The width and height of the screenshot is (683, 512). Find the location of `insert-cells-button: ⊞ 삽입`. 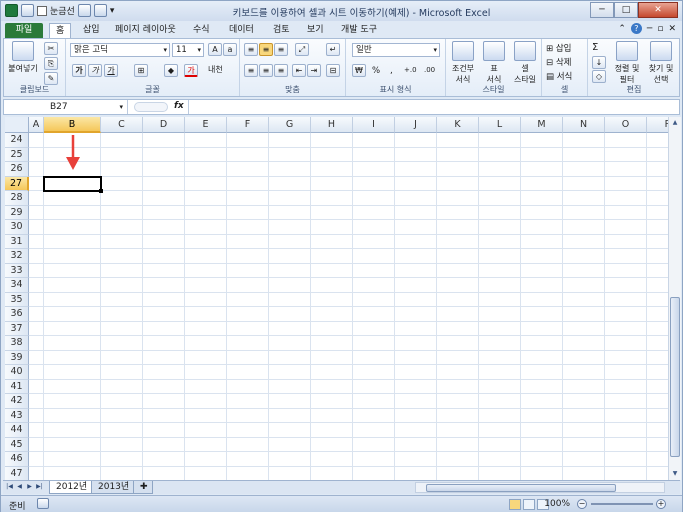

insert-cells-button: ⊞ 삽입 is located at coordinates (558, 48).